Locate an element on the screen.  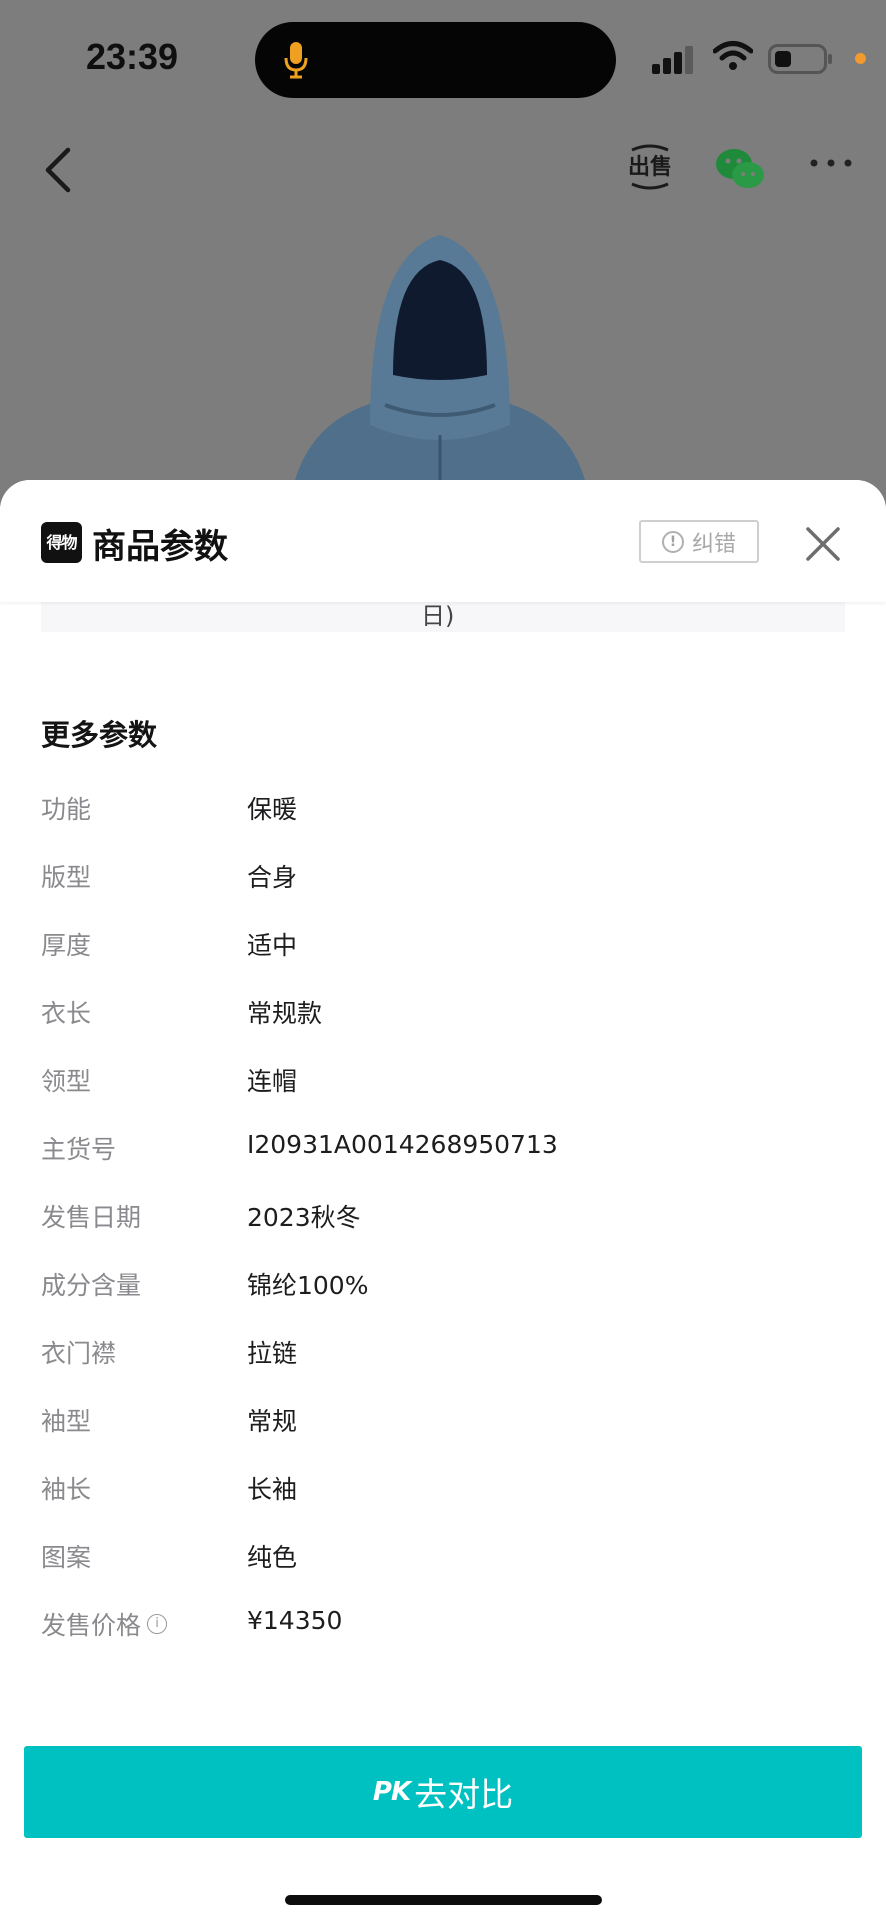
param-key-label: 厚度 is located at coordinates (66, 945).